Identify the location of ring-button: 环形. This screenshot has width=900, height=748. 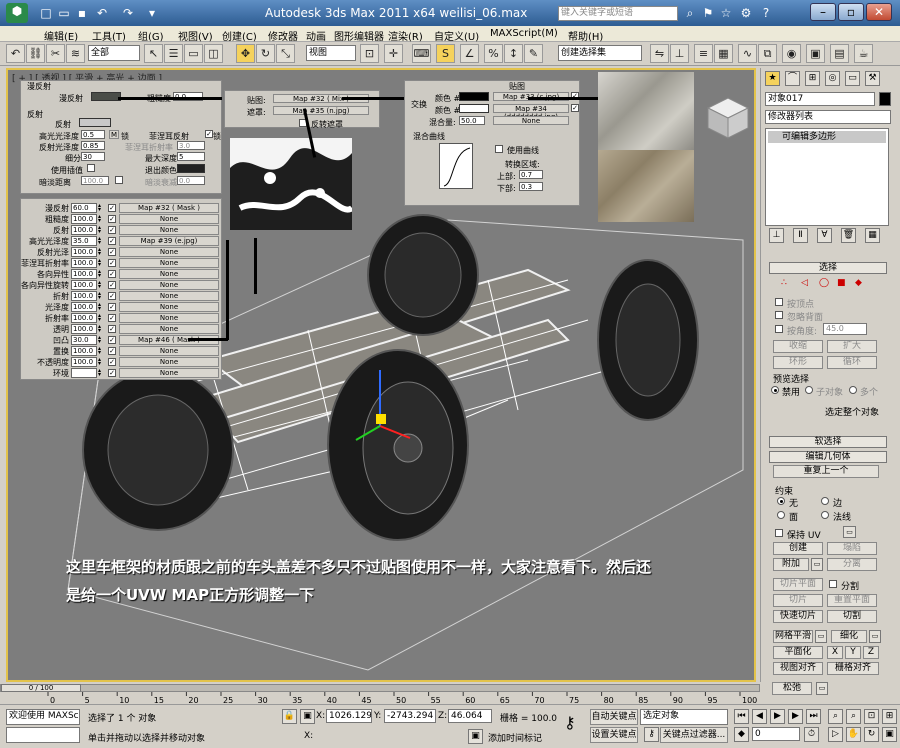
(798, 362).